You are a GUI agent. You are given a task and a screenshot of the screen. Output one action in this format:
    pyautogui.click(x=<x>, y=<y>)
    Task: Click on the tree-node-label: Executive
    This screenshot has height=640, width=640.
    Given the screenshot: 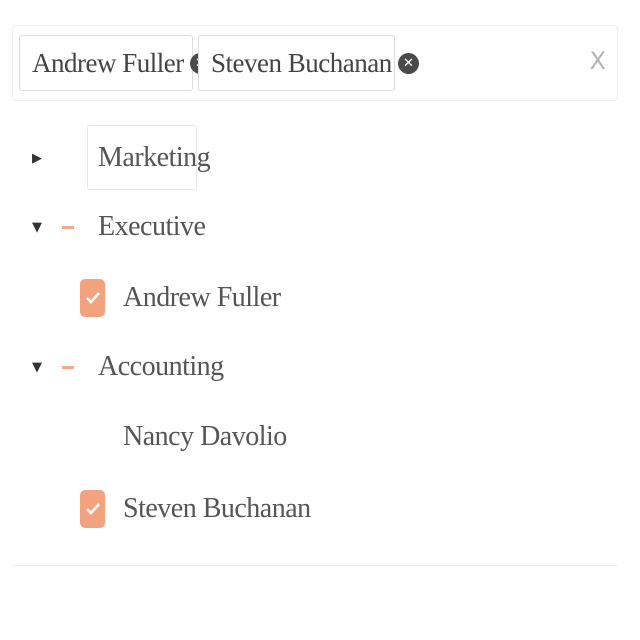 What is the action you would take?
    pyautogui.click(x=152, y=226)
    